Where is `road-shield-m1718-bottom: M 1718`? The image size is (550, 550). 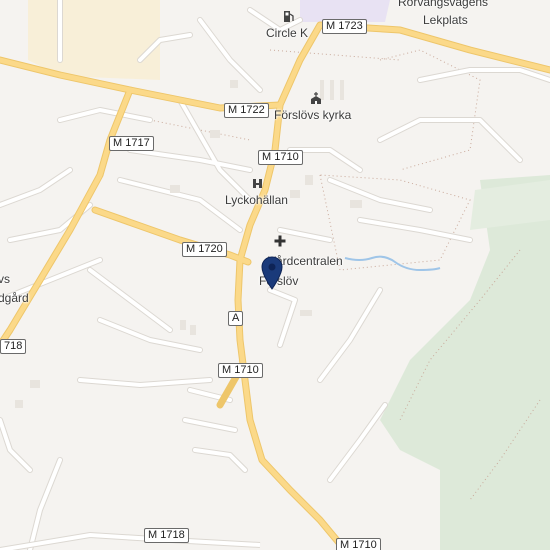
road-shield-m1718-bottom: M 1718 is located at coordinates (166, 535).